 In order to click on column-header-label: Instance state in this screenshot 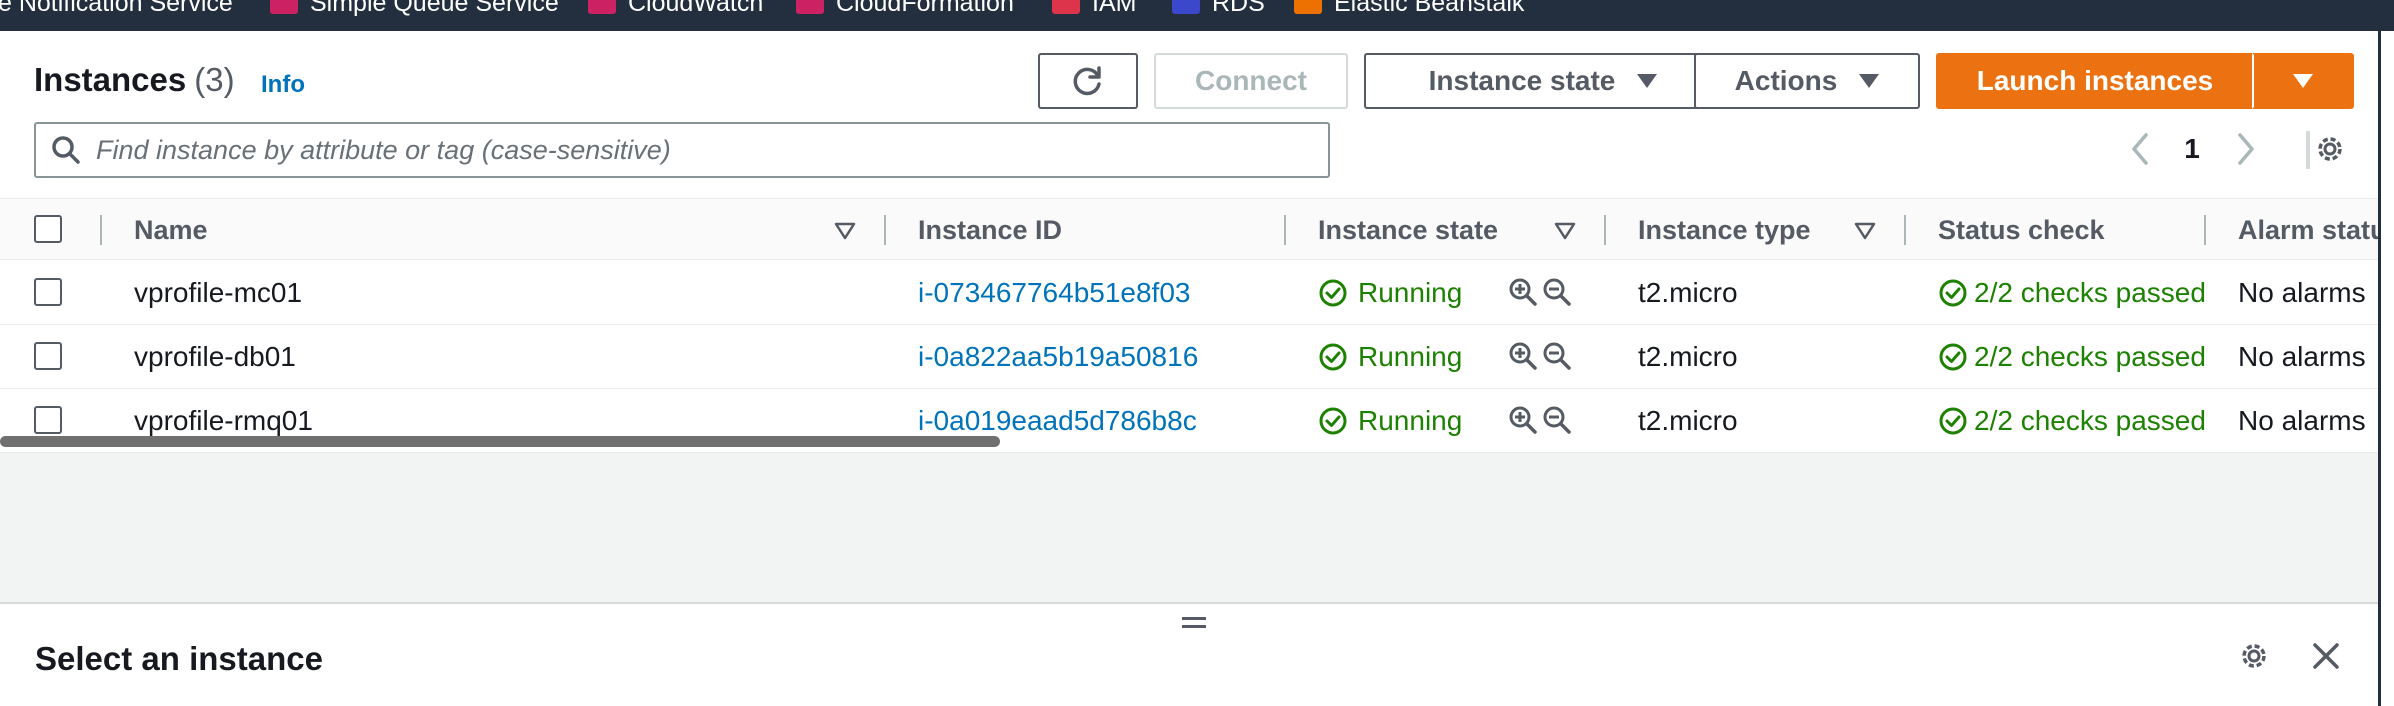, I will do `click(1408, 229)`.